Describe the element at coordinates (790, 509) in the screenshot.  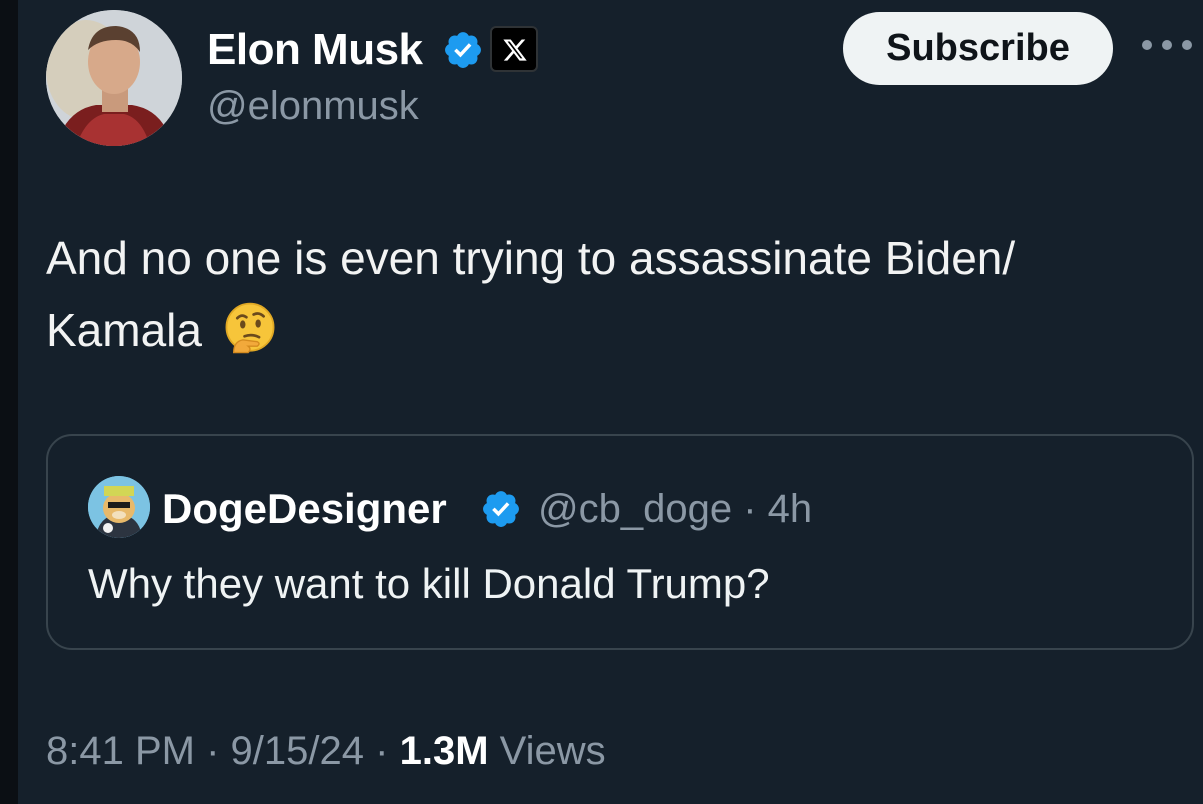
I see `quoted-time: 4h` at that location.